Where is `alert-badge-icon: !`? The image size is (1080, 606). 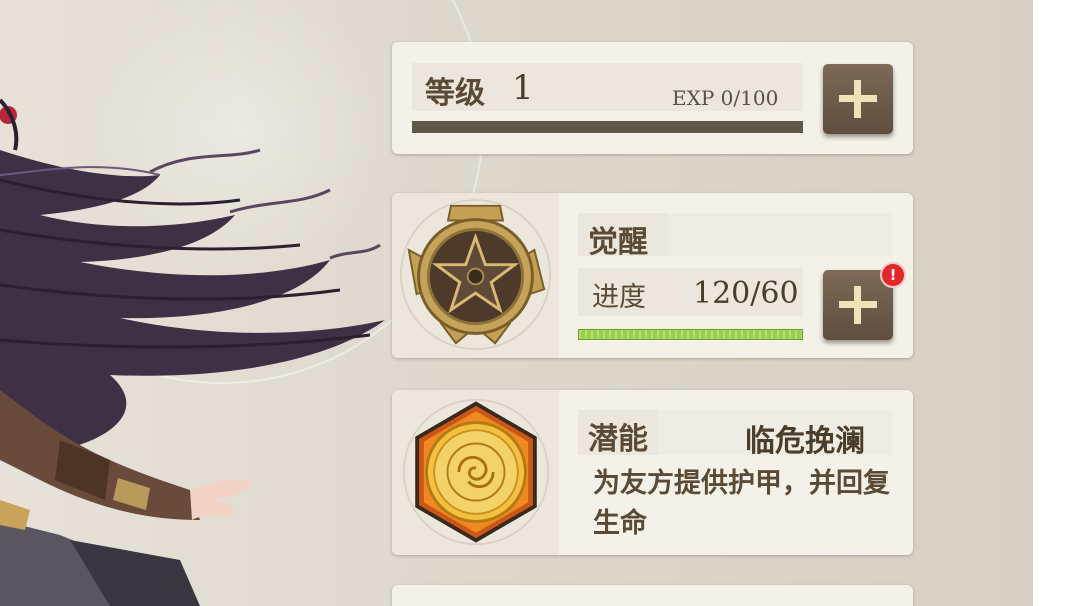 alert-badge-icon: ! is located at coordinates (893, 275).